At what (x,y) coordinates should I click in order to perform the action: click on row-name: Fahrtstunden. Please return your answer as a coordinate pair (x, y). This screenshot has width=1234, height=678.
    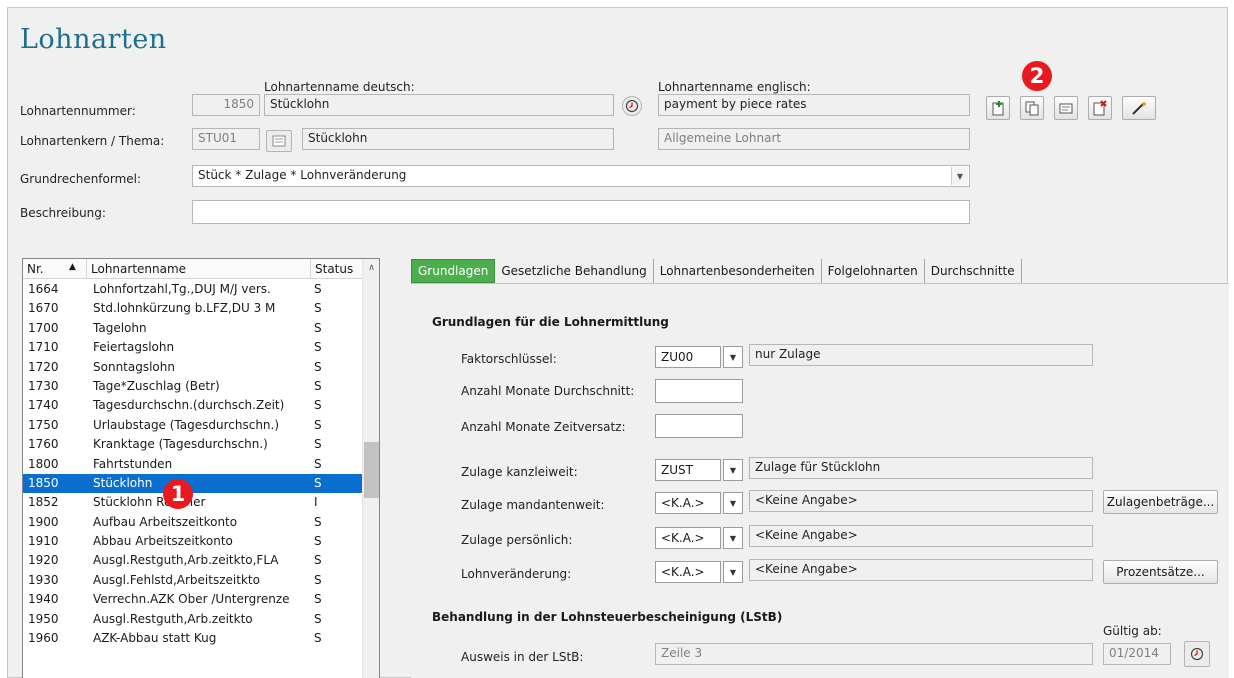
    Looking at the image, I should click on (133, 463).